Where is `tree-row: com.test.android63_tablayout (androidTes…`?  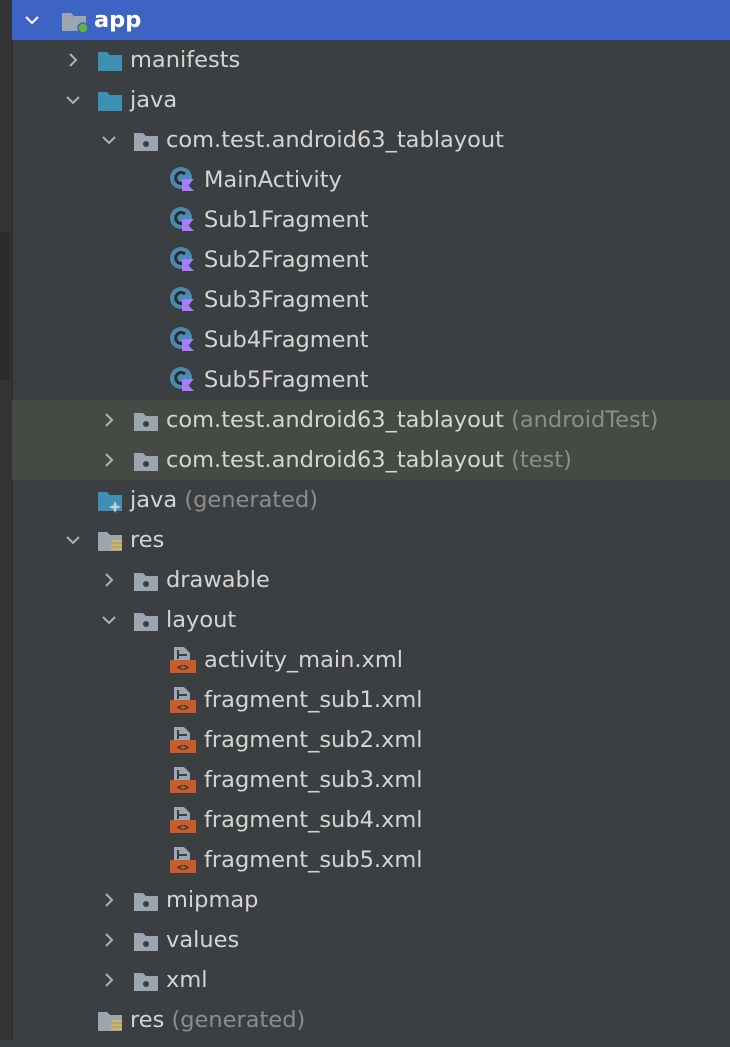
tree-row: com.test.android63_tablayout (androidTes… is located at coordinates (371, 420).